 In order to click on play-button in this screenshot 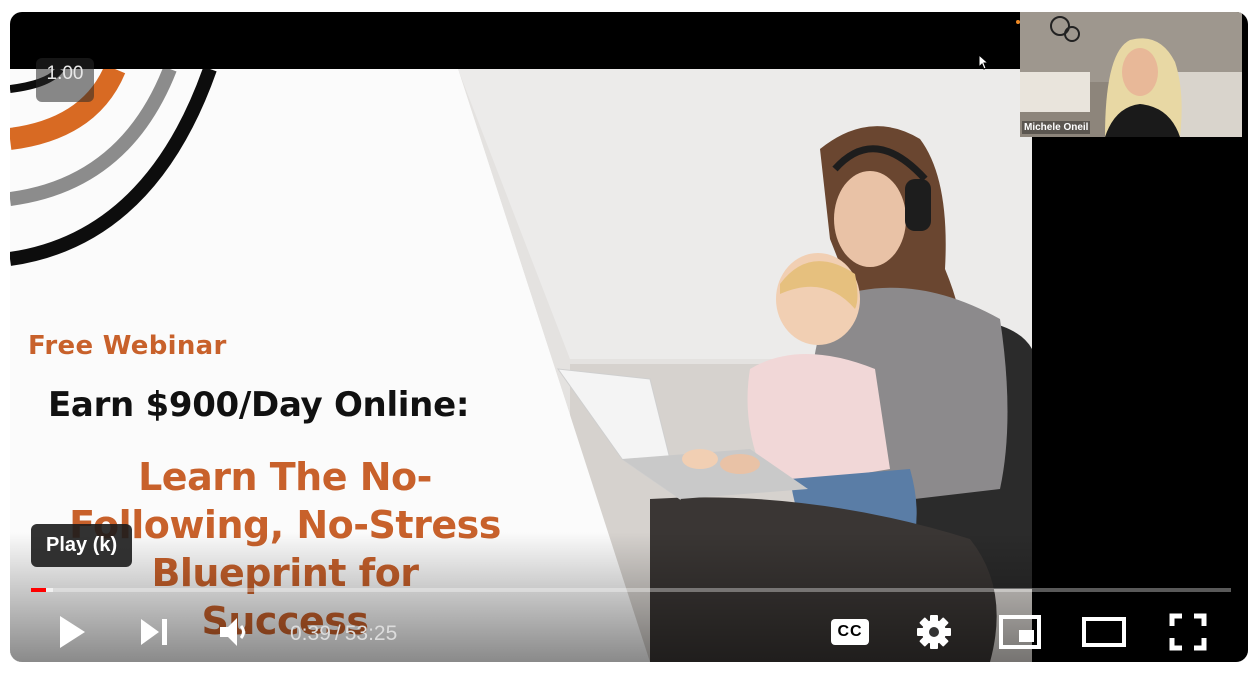, I will do `click(72, 632)`.